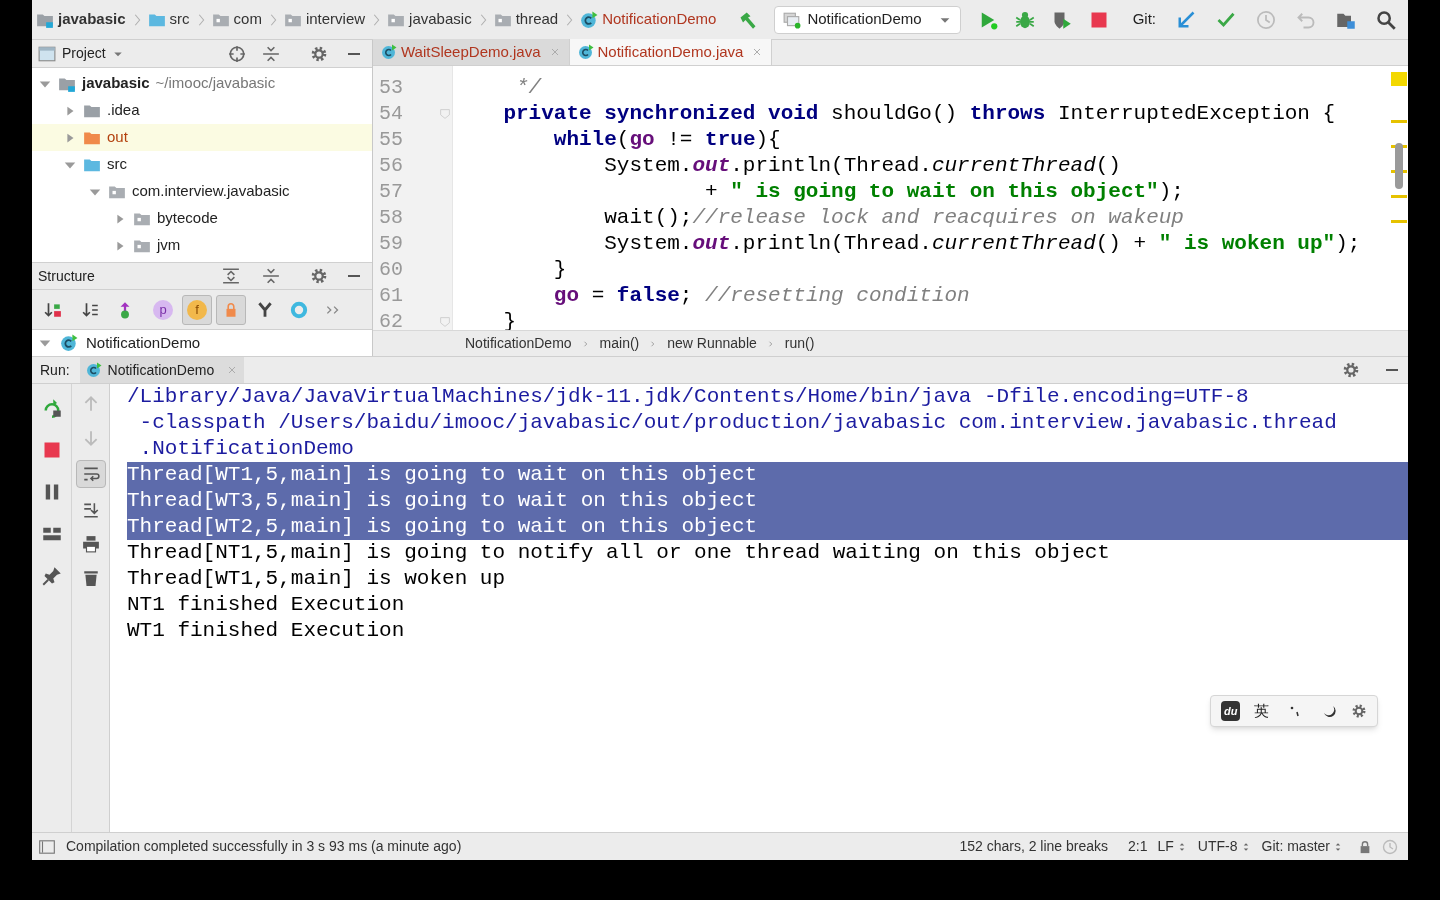 The image size is (1440, 900). What do you see at coordinates (471, 52) in the screenshot?
I see `editor-tab: WaitSleepDemo.java` at bounding box center [471, 52].